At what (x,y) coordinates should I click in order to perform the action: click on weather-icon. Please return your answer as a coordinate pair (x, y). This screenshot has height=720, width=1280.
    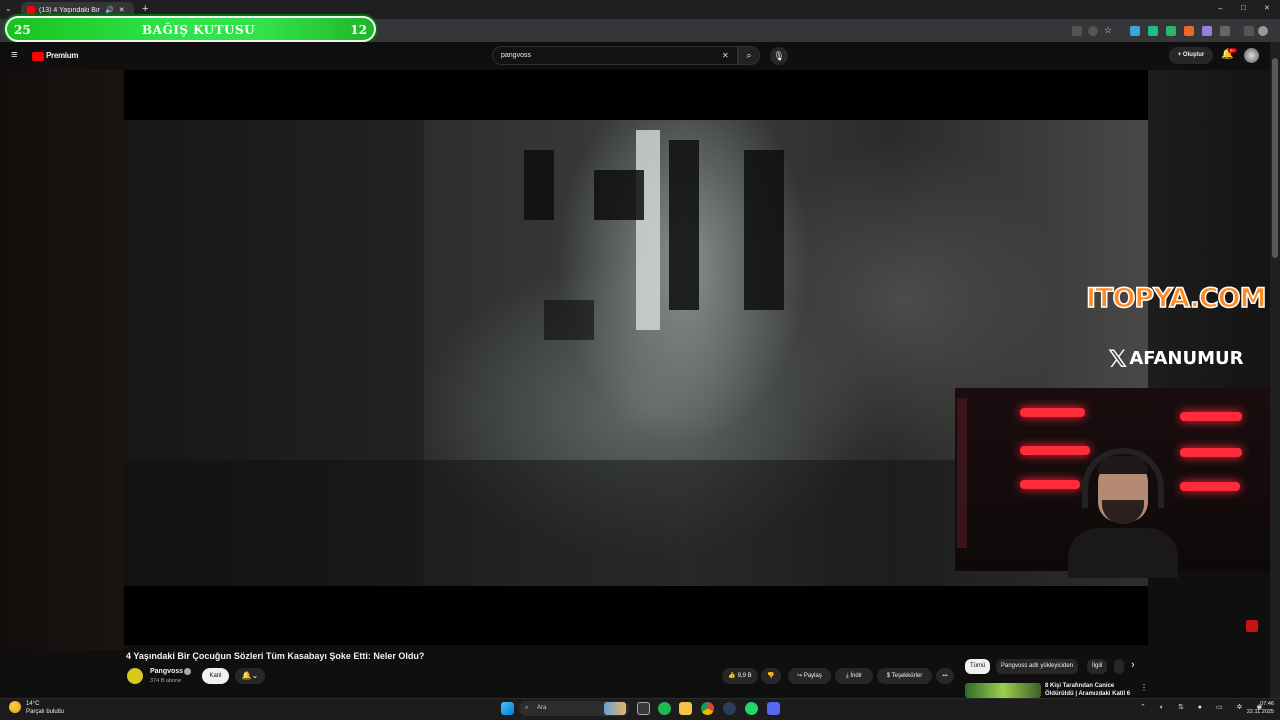
    Looking at the image, I should click on (15, 707).